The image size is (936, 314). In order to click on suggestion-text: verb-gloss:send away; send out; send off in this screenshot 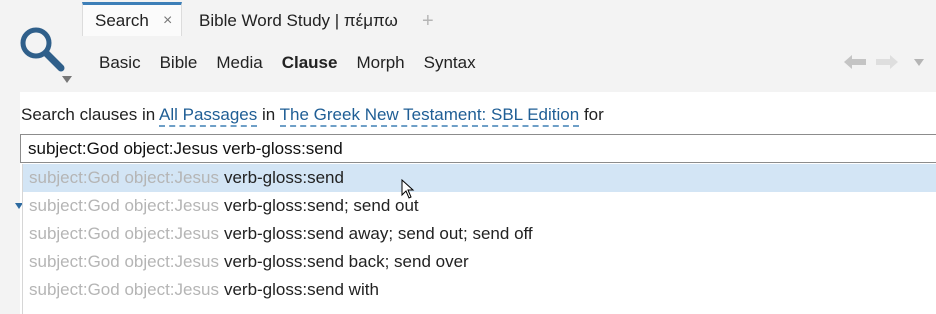, I will do `click(378, 233)`.